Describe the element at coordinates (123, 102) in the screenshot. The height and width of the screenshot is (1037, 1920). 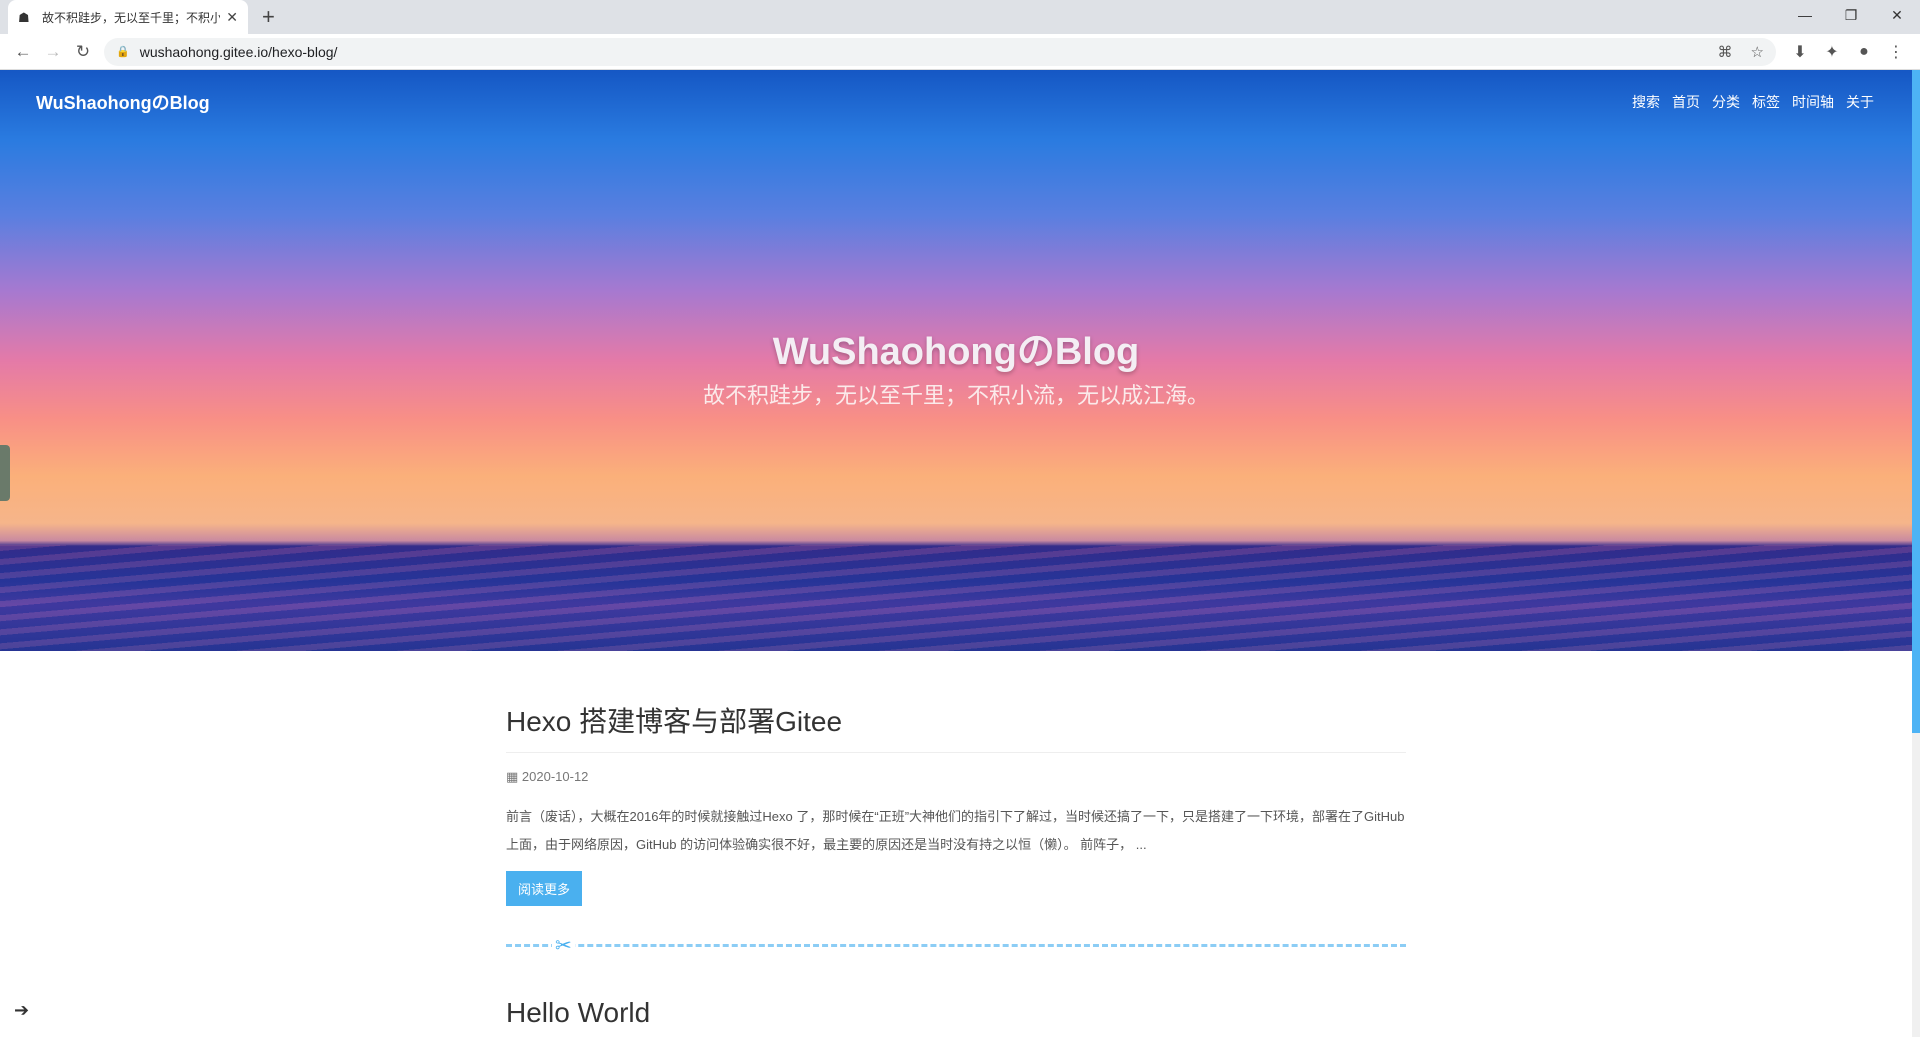
I see `site-brand-link: WuShaohongのBlog` at that location.